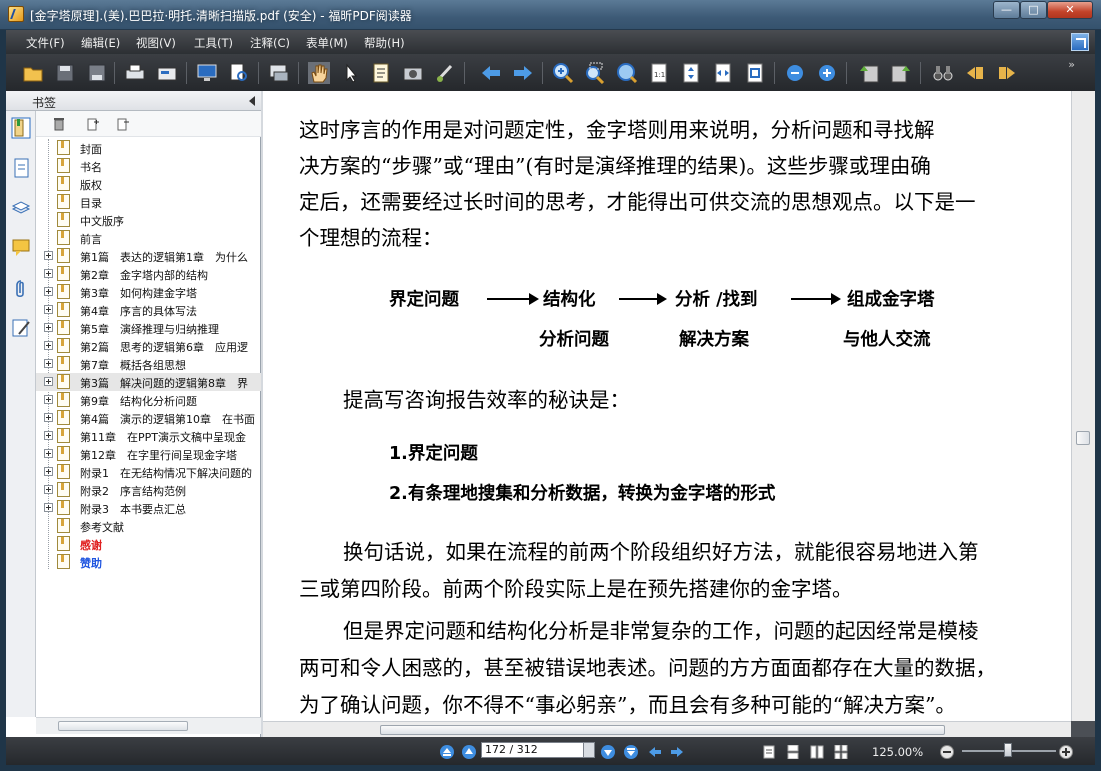 This screenshot has width=1101, height=771. Describe the element at coordinates (148, 148) in the screenshot. I see `bookmark-item: 封面` at that location.